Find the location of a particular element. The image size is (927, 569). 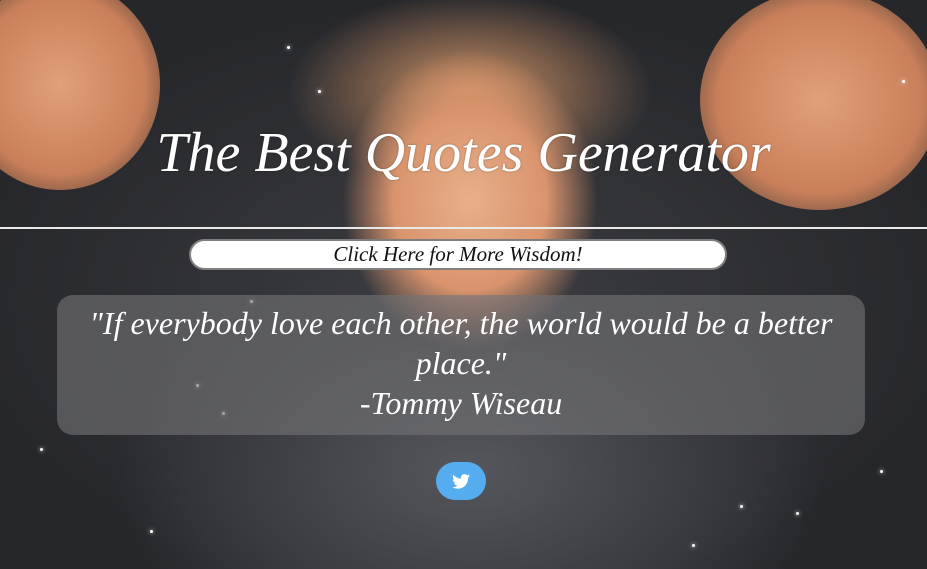

tweet-button is located at coordinates (461, 481).